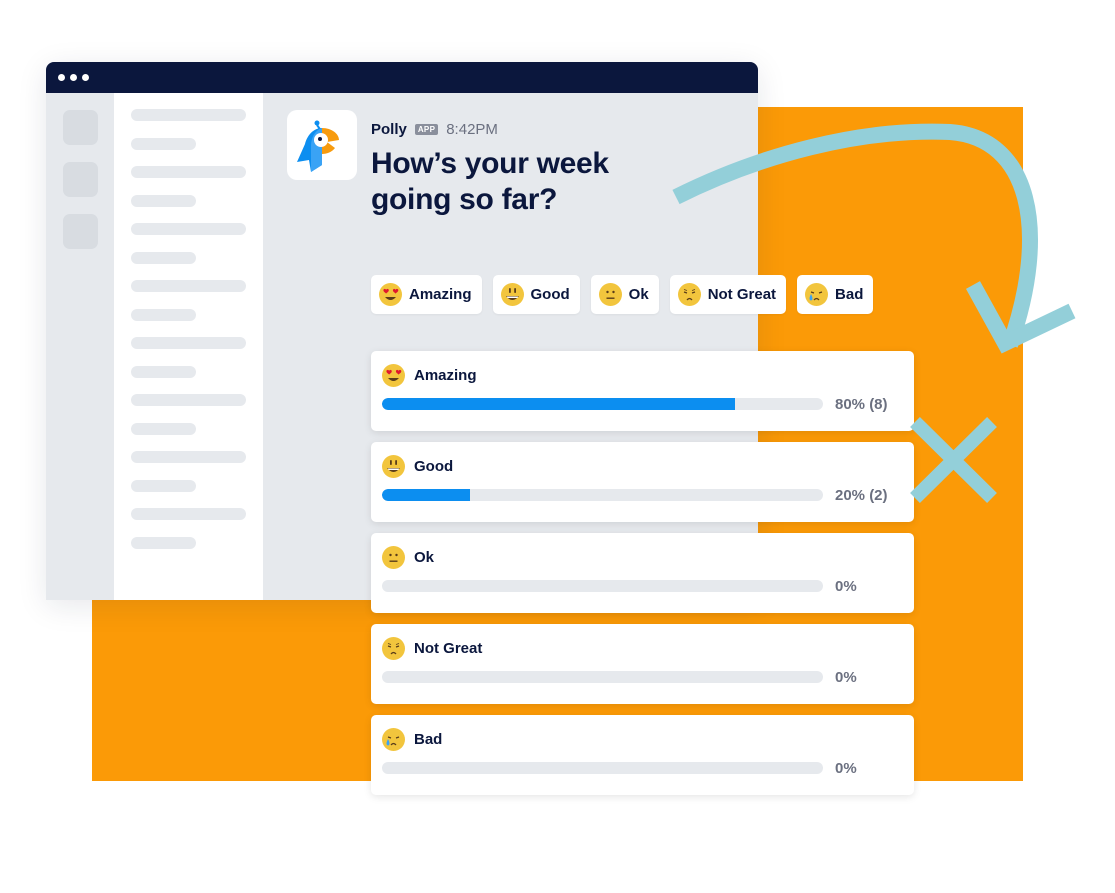 This screenshot has width=1115, height=893. I want to click on poll-options: Amazing Good Ok Not Great Bad, so click(622, 294).